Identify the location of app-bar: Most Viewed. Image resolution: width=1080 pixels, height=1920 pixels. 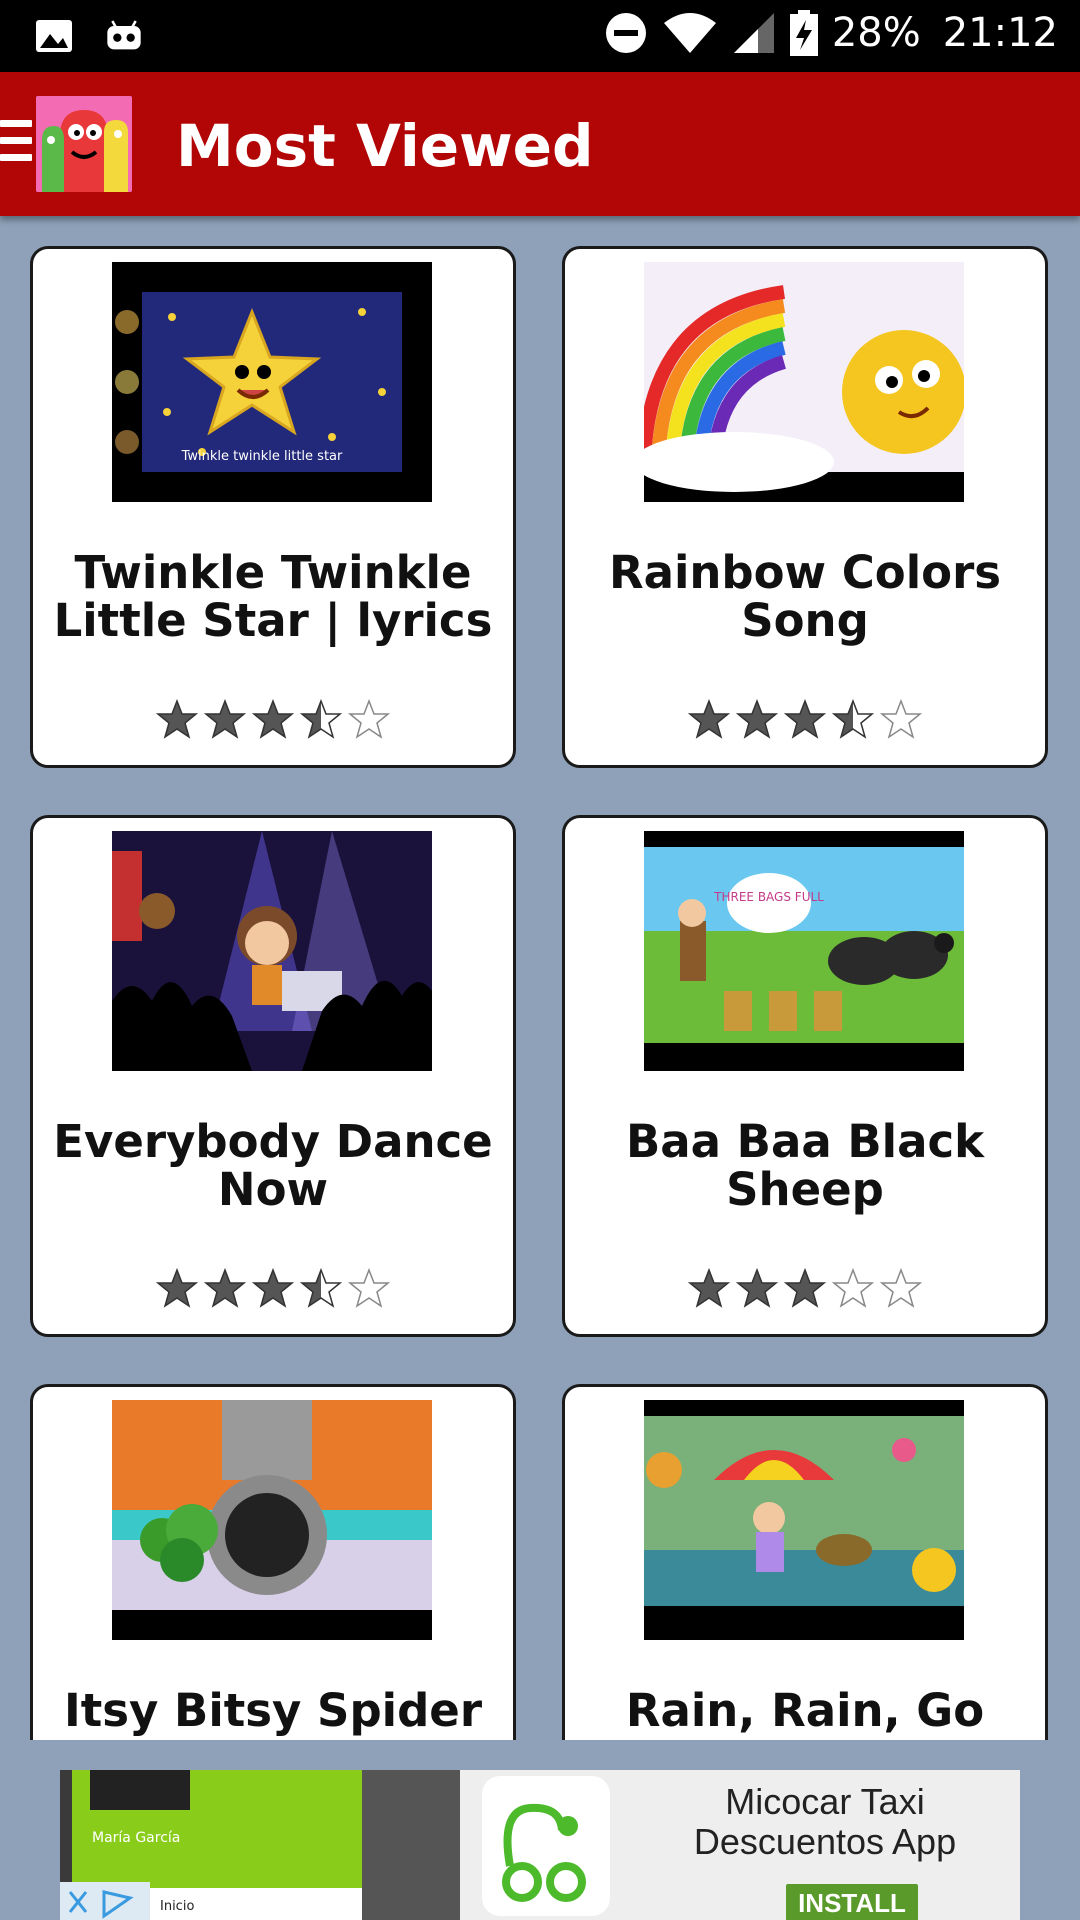
(540, 144).